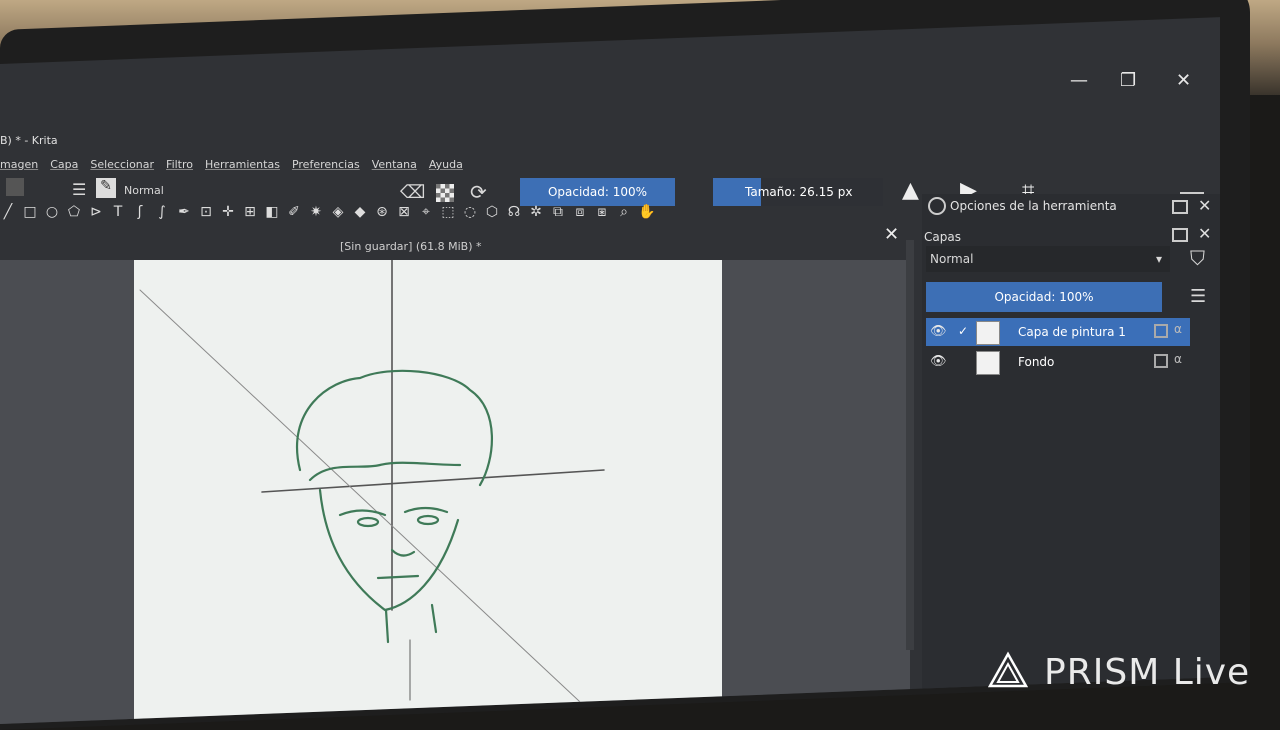 The height and width of the screenshot is (730, 1280). Describe the element at coordinates (118, 212) in the screenshot. I see `text-tool-icon: T` at that location.